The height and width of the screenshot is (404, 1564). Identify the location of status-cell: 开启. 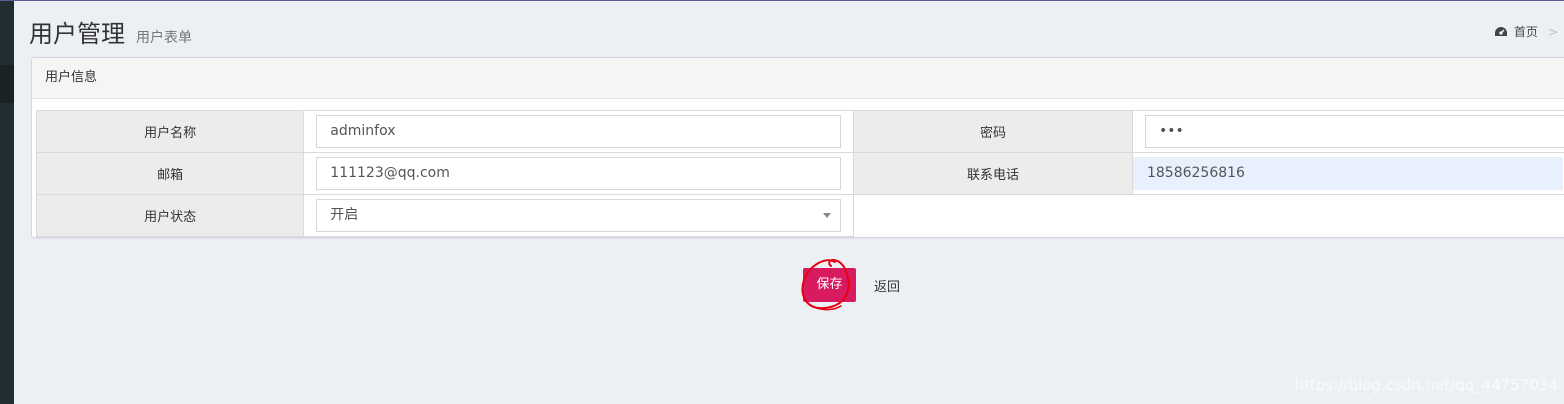
(578, 215).